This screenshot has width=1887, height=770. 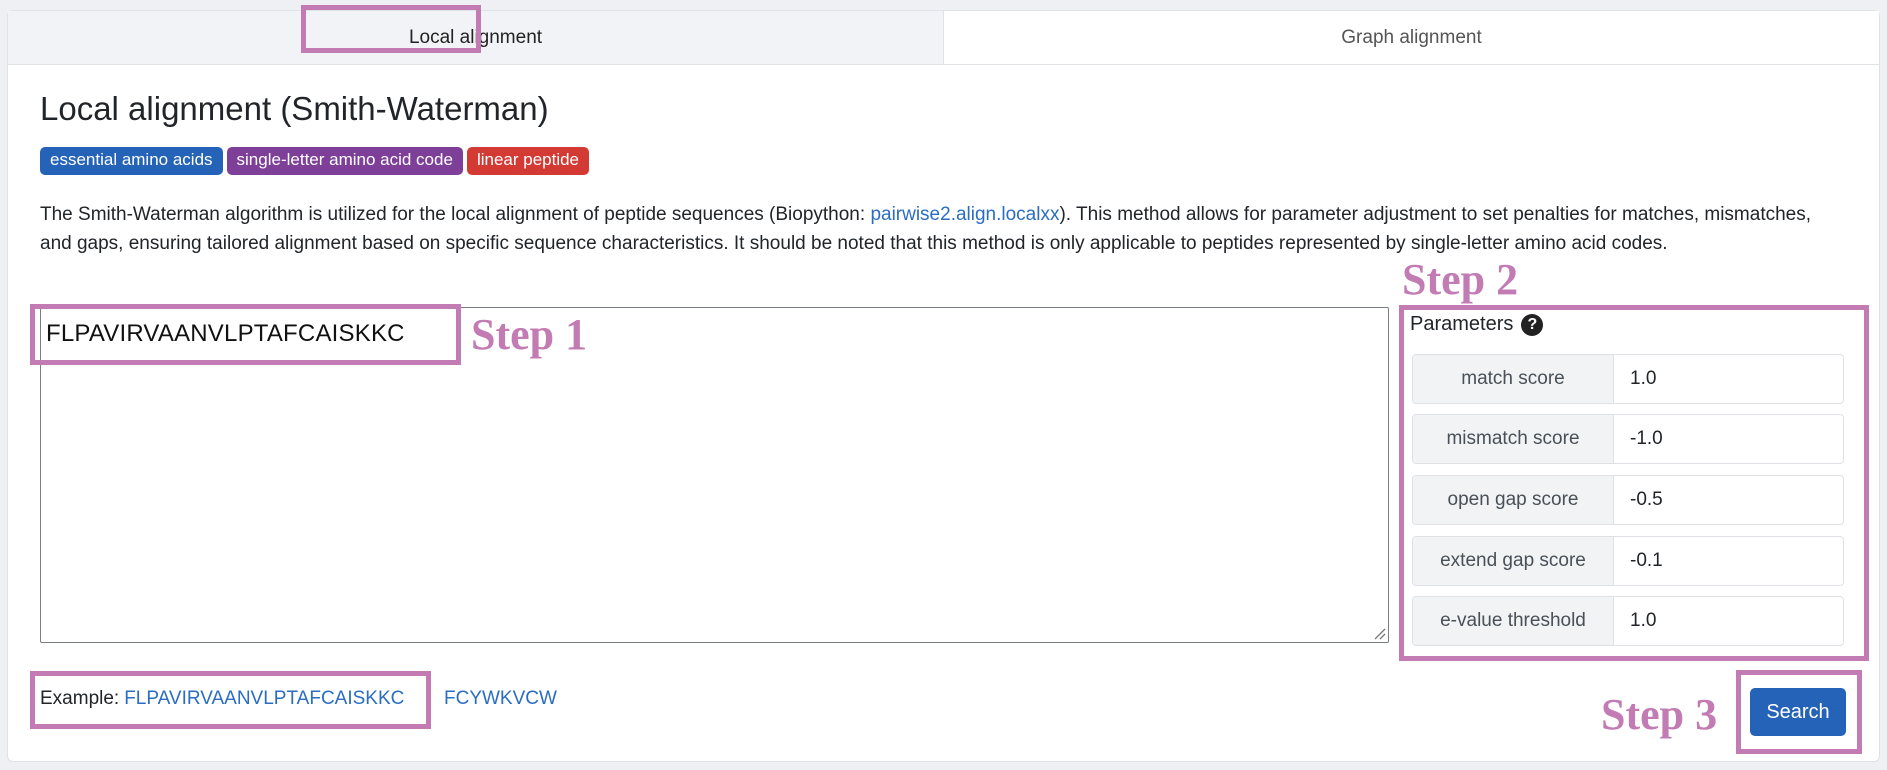 I want to click on example-link-1: FLPAVIRVAANVLPTAFCAISKKC, so click(x=264, y=699).